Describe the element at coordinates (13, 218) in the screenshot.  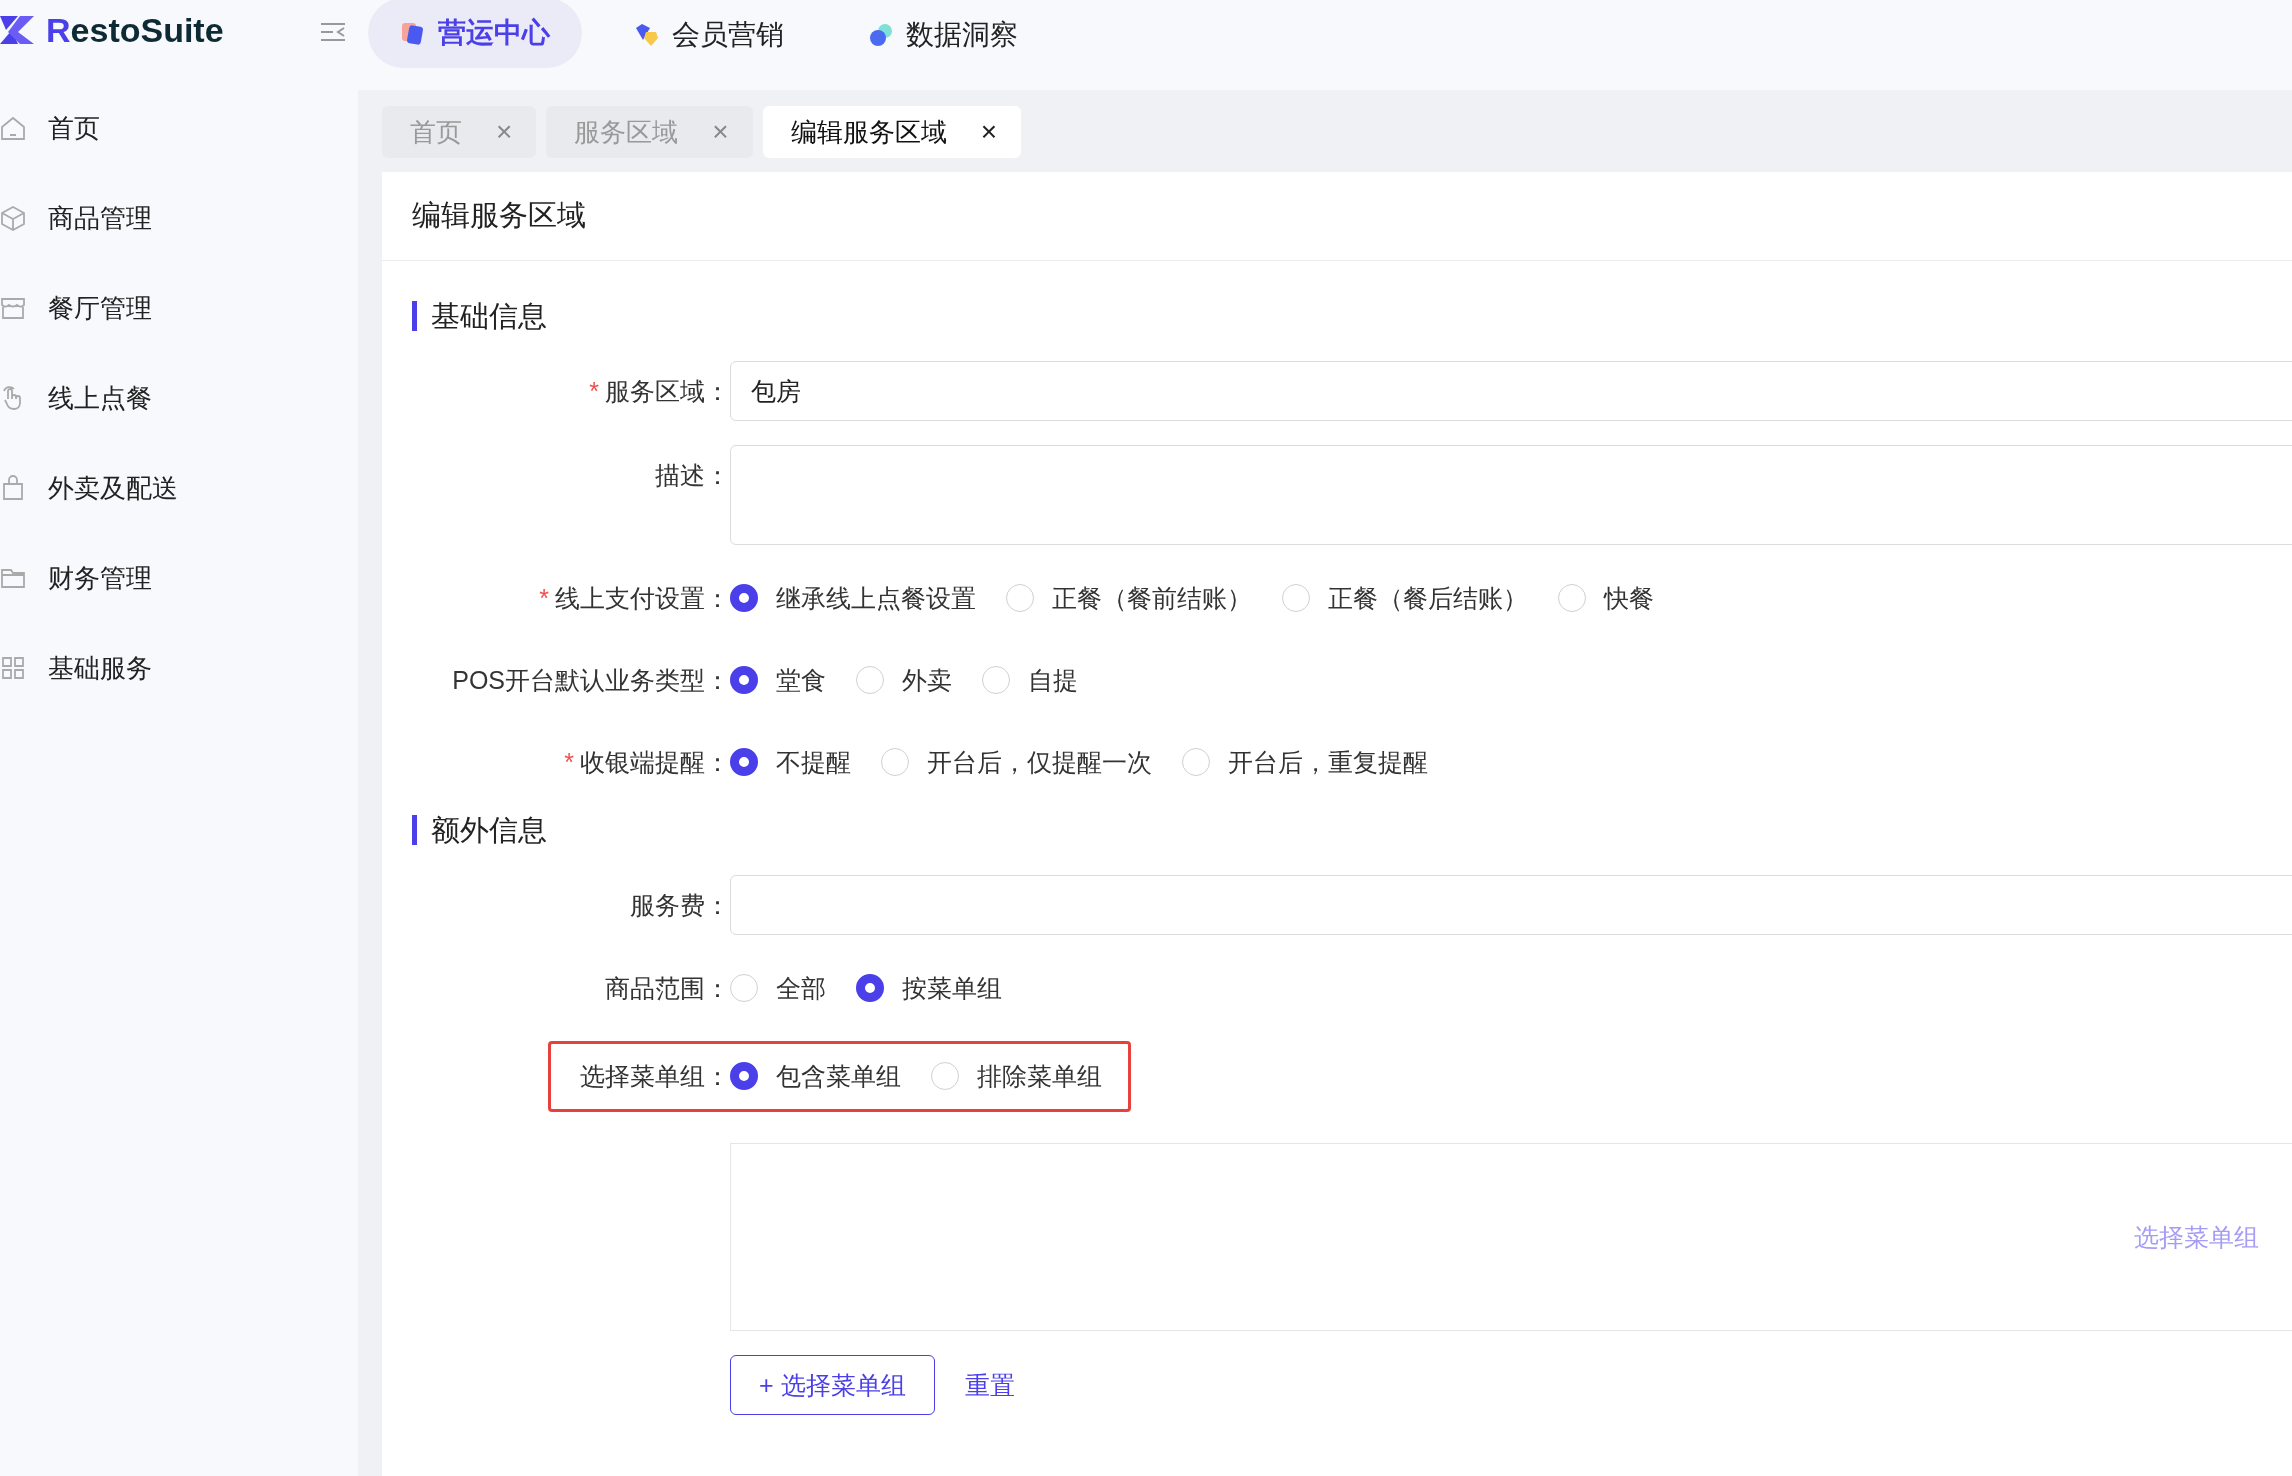
I see `cube-icon` at that location.